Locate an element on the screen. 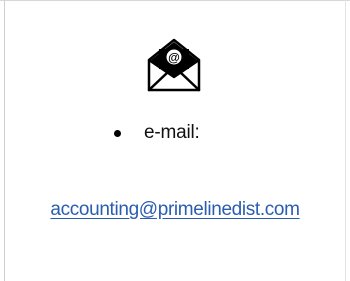 Image resolution: width=350 pixels, height=281 pixels. email-envelope-icon: @ is located at coordinates (174, 65).